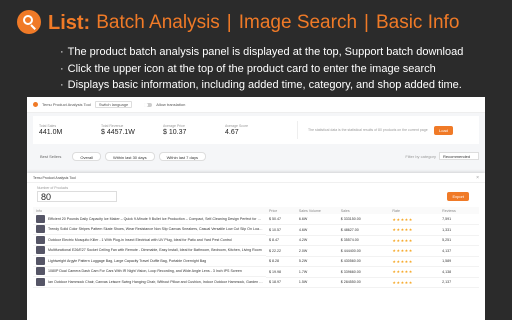  I want to click on language-select: Switch language, so click(113, 104).